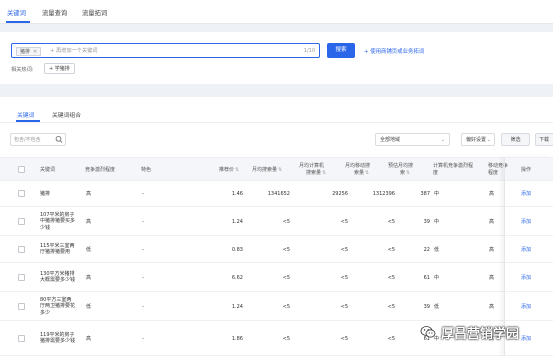  I want to click on subtab-keyword-combination: 关键词组合, so click(66, 114).